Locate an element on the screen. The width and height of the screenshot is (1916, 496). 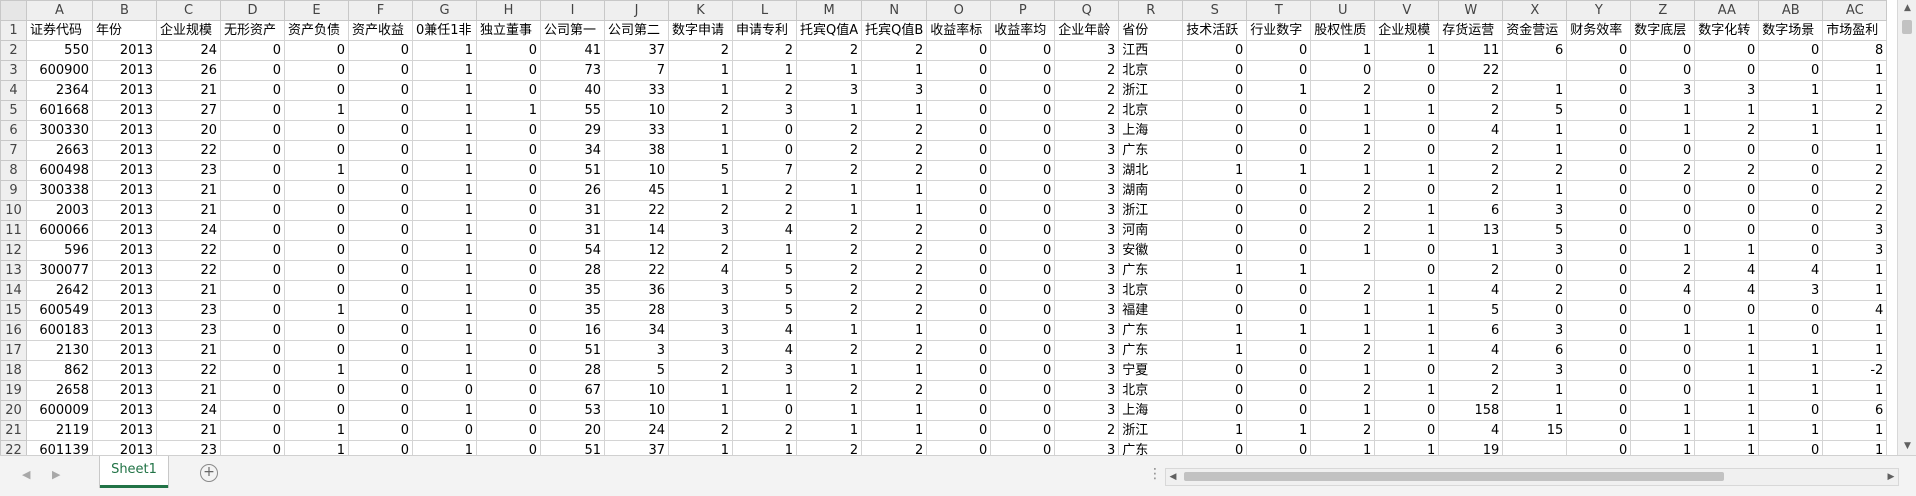
triangle-right-icon: ▶ is located at coordinates (56, 474).